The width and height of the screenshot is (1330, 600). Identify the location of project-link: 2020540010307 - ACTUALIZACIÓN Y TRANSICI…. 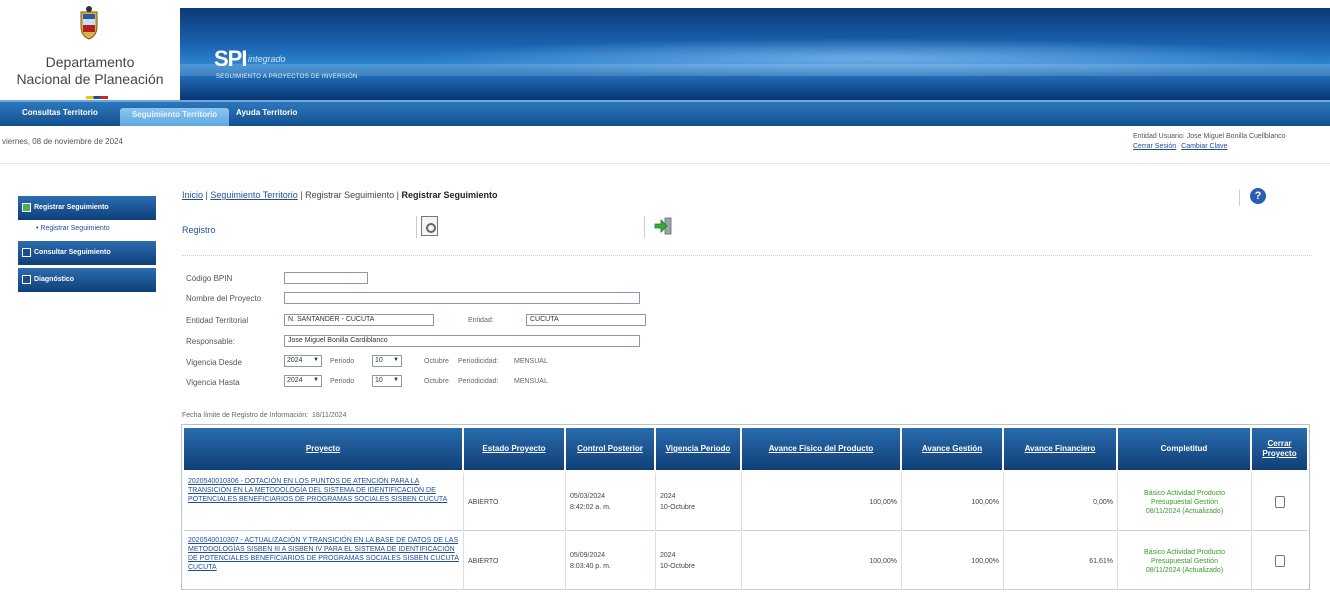
(324, 561).